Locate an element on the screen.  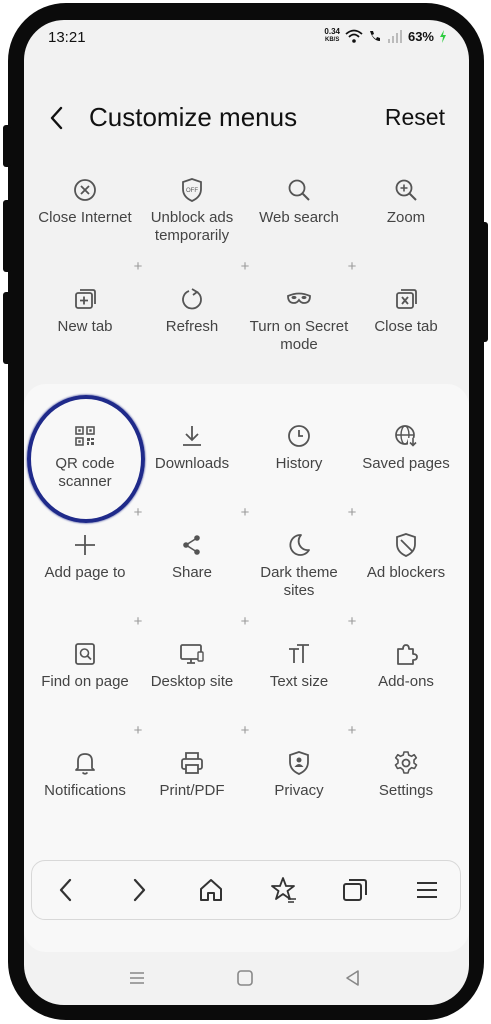
menu-option-unblock-ads: OFF Unblock ads temporarily is located at coordinates (192, 211).